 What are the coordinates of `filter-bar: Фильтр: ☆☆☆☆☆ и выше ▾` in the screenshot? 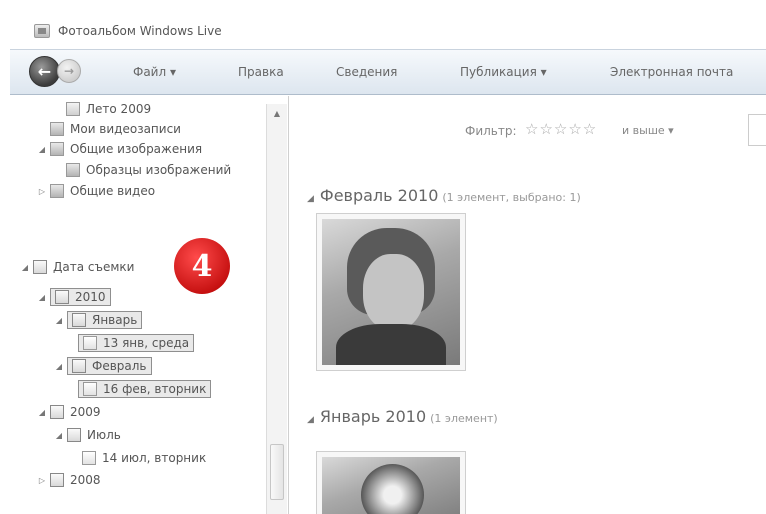 It's located at (527, 131).